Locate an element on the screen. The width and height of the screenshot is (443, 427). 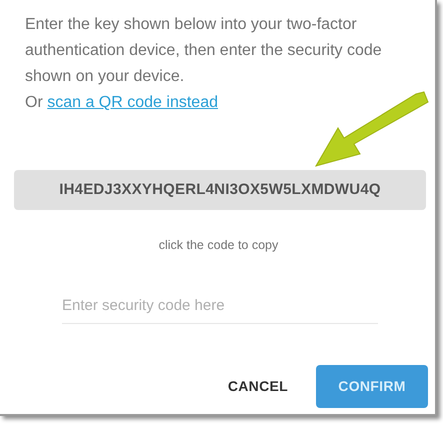
copy-hint: click the code to copy is located at coordinates (219, 245).